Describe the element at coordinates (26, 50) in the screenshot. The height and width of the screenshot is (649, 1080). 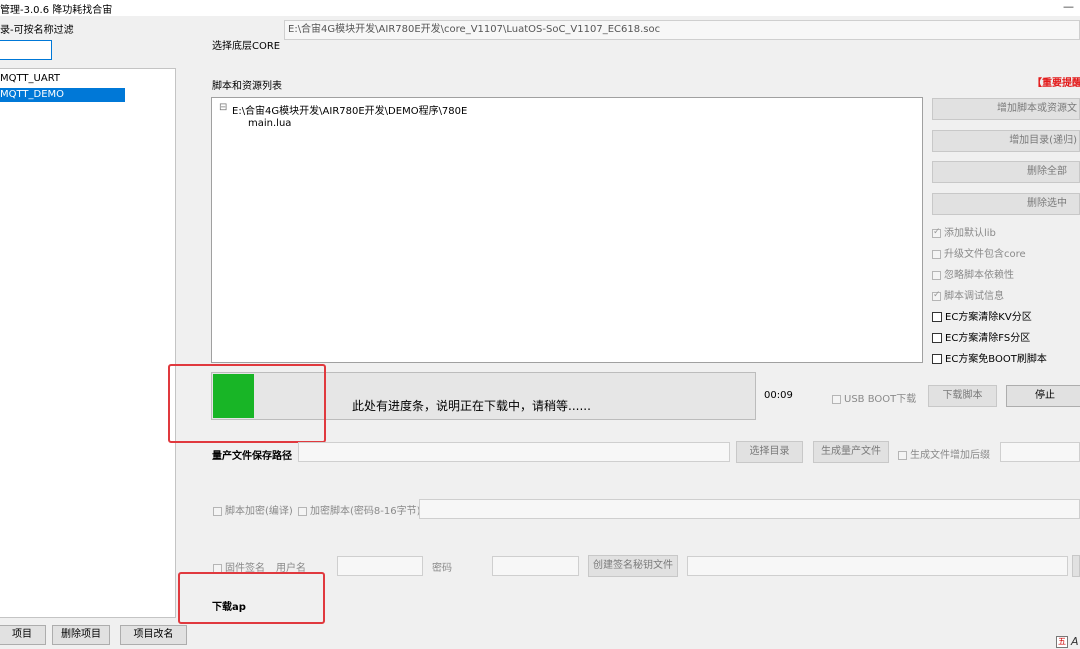
I see `project-filter-input` at that location.